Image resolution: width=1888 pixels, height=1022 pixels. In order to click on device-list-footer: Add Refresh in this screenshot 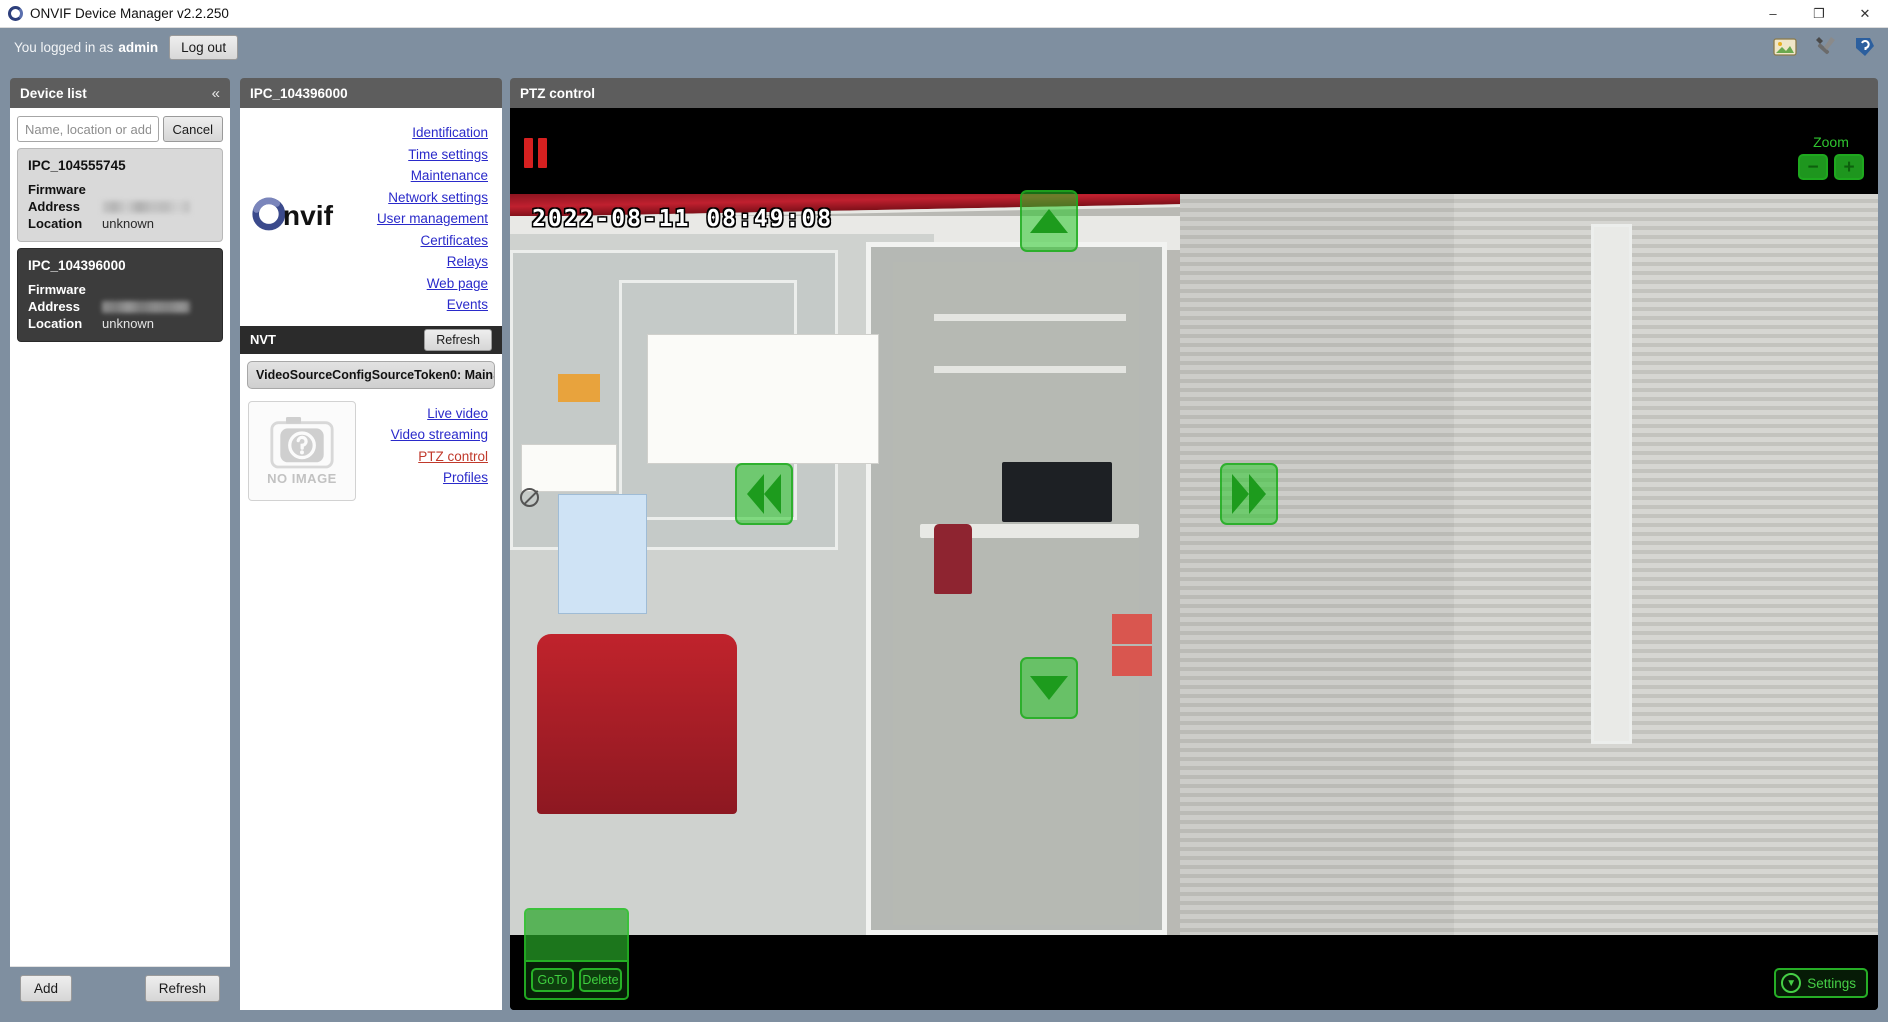, I will do `click(120, 988)`.